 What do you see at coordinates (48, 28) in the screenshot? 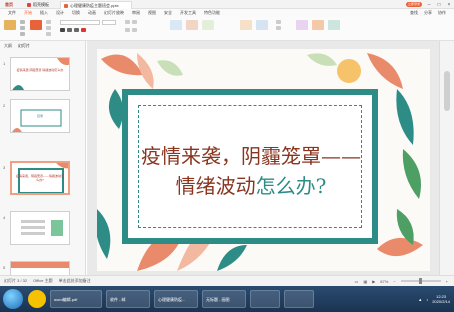
I see `reset-icon` at bounding box center [48, 28].